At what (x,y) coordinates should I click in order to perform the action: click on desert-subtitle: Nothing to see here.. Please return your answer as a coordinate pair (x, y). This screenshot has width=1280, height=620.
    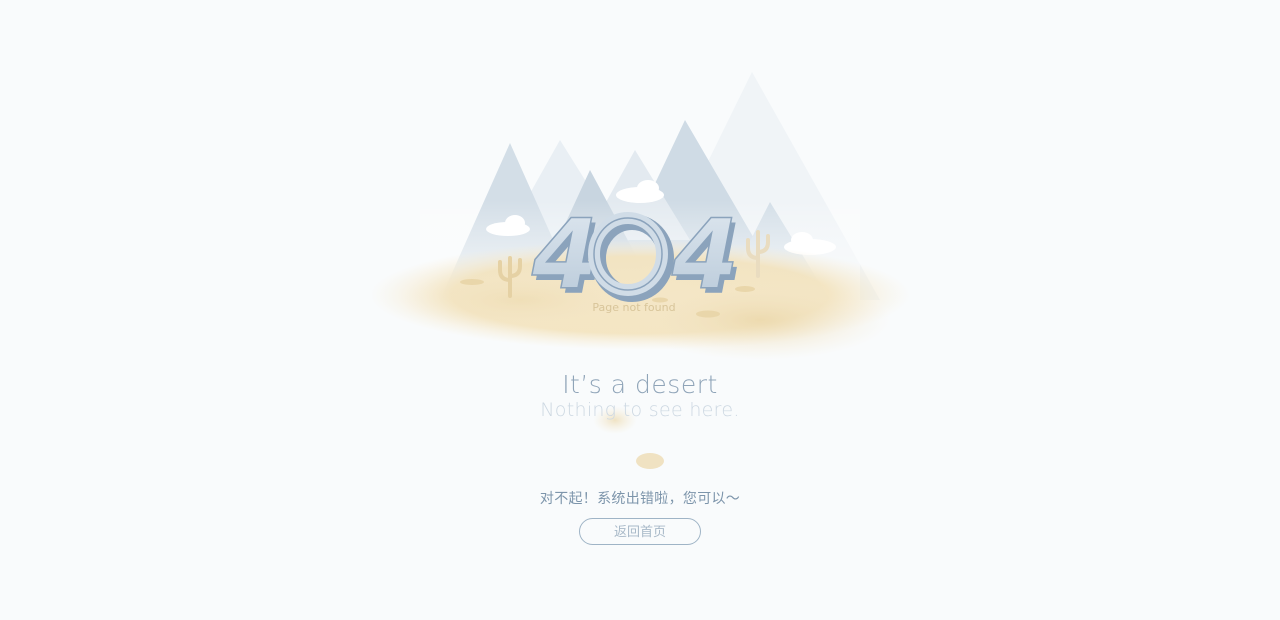
    Looking at the image, I should click on (640, 410).